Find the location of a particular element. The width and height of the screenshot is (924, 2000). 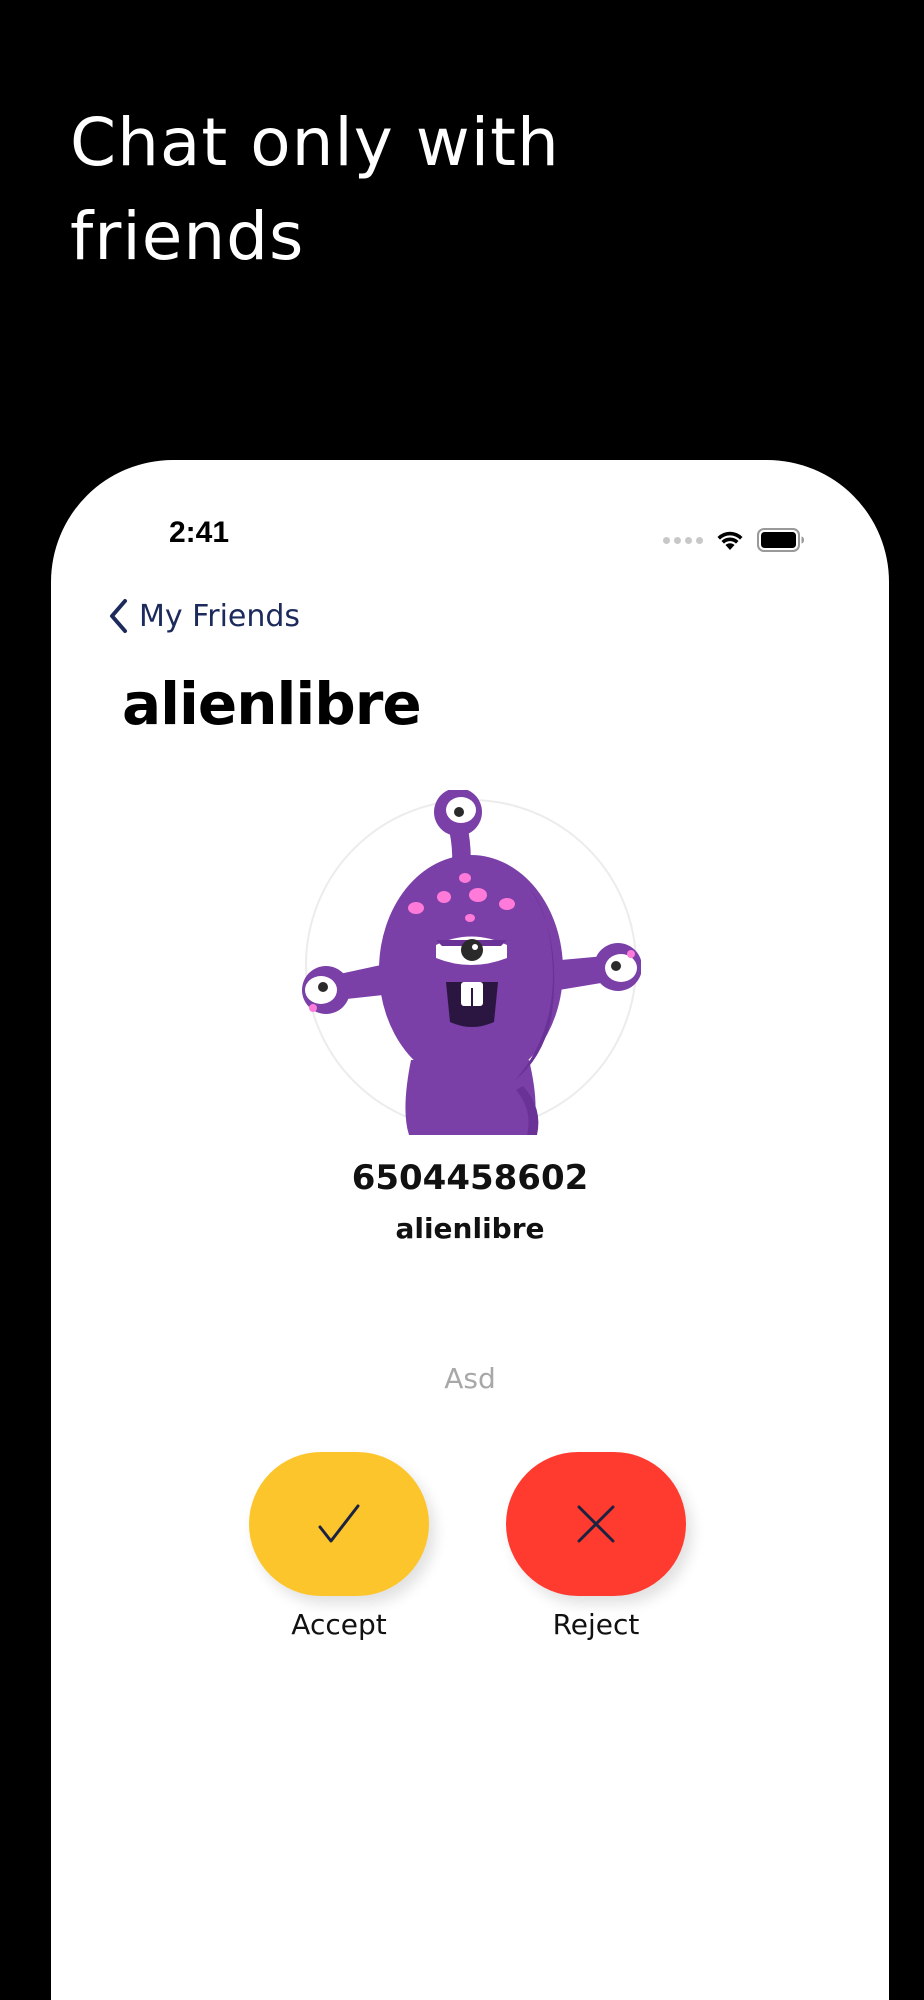

reject-button is located at coordinates (596, 1524).